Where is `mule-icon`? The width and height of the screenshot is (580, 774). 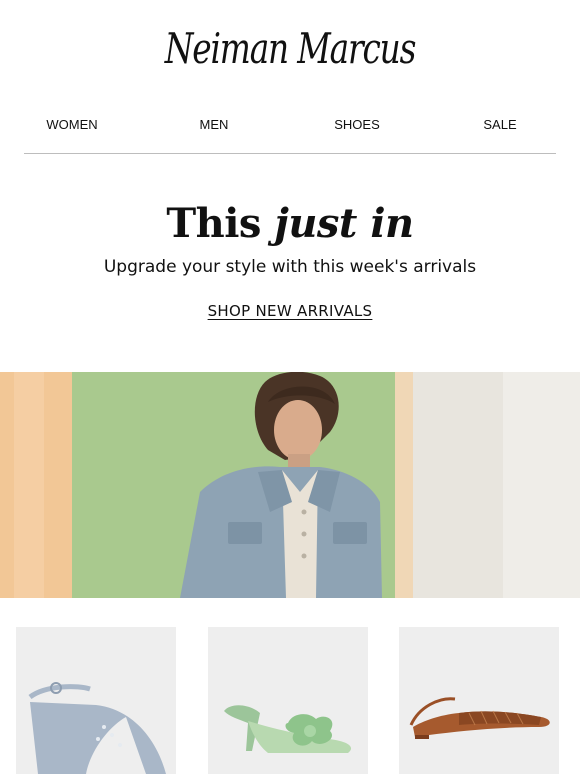 mule-icon is located at coordinates (288, 700).